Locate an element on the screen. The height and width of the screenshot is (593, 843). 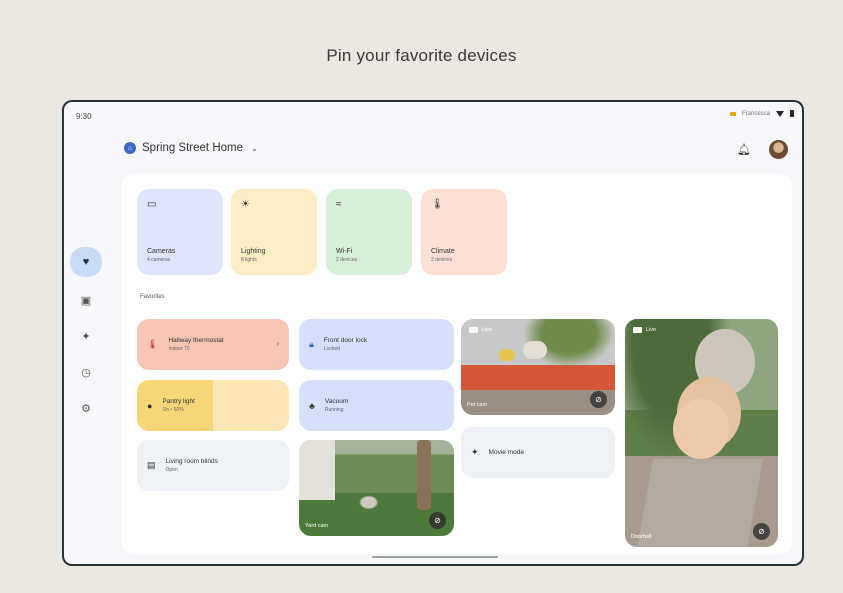
favorites-icon: ♥ is located at coordinates (86, 262).